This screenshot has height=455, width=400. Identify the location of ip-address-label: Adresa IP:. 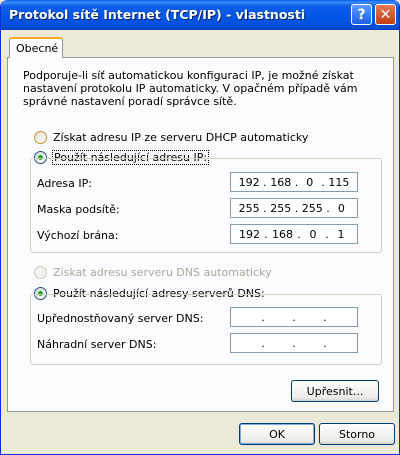
(64, 183).